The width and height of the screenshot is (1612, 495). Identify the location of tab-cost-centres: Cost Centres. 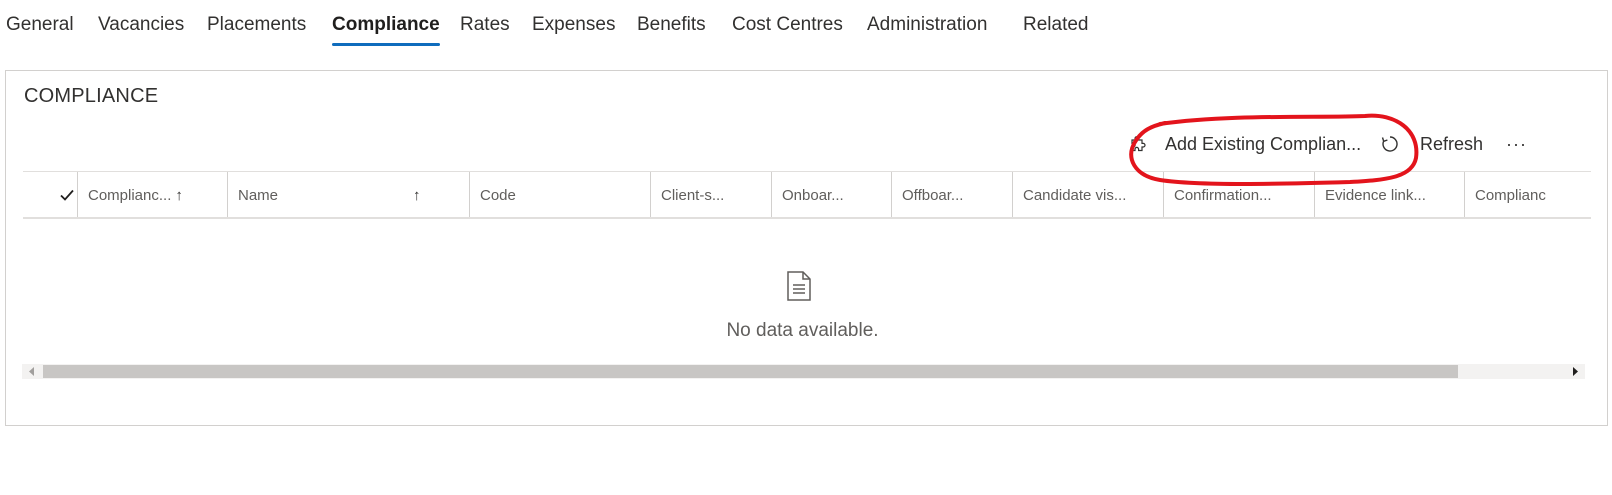
(787, 25).